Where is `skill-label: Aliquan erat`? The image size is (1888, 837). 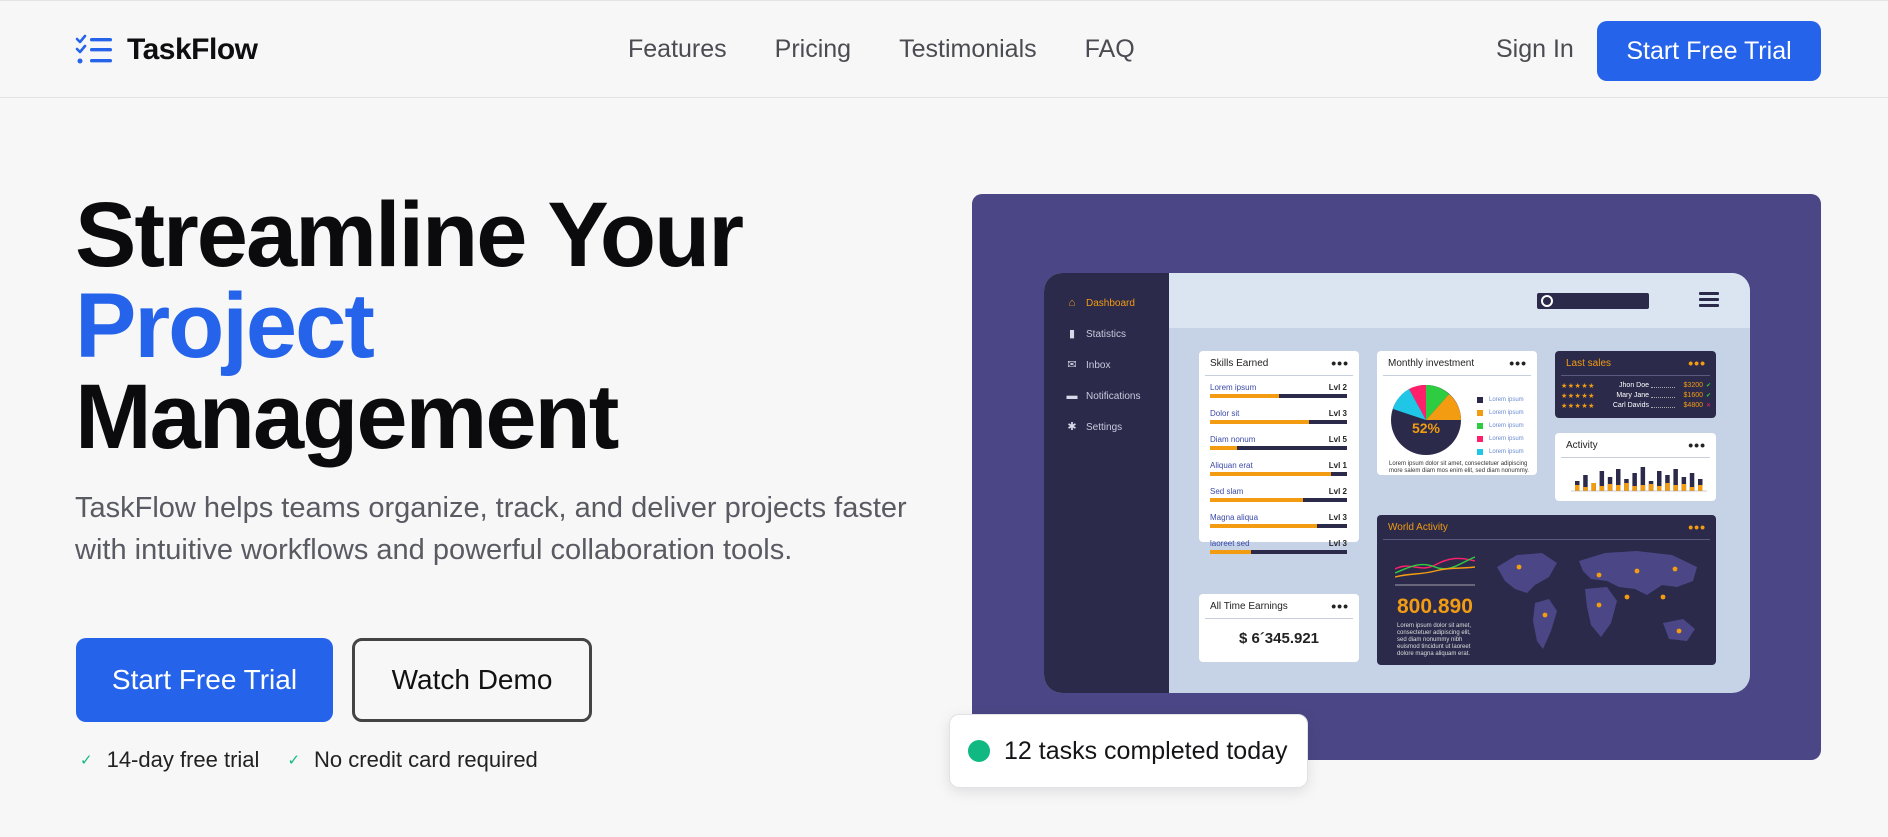 skill-label: Aliquan erat is located at coordinates (1231, 465).